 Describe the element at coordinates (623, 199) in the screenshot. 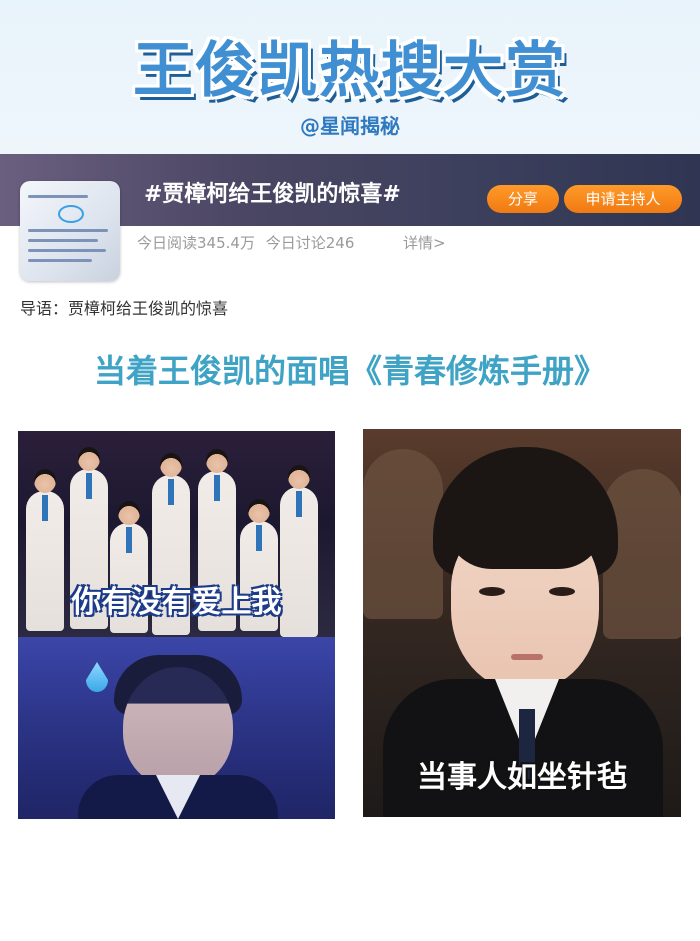

I see `apply-host-button: 申请主持人` at that location.